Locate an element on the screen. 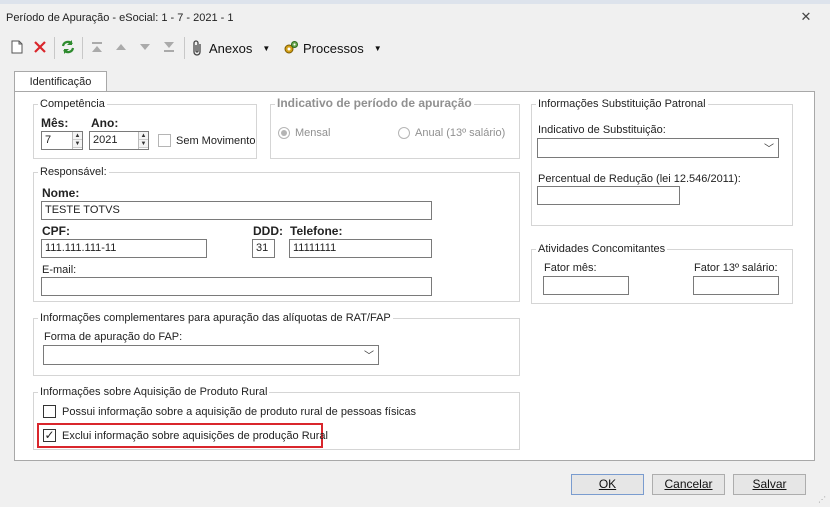 Image resolution: width=830 pixels, height=507 pixels. anual-label: Anual (13º salário) is located at coordinates (460, 133).